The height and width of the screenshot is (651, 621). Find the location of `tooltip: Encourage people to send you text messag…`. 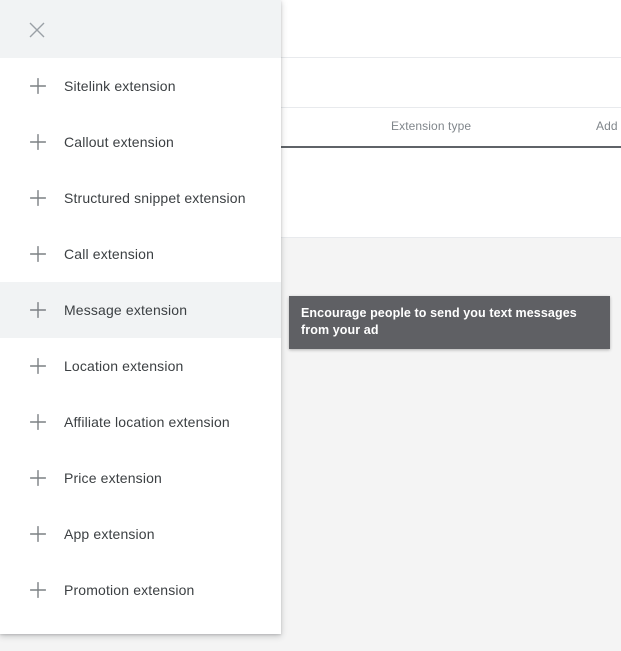

tooltip: Encourage people to send you text messag… is located at coordinates (449, 322).